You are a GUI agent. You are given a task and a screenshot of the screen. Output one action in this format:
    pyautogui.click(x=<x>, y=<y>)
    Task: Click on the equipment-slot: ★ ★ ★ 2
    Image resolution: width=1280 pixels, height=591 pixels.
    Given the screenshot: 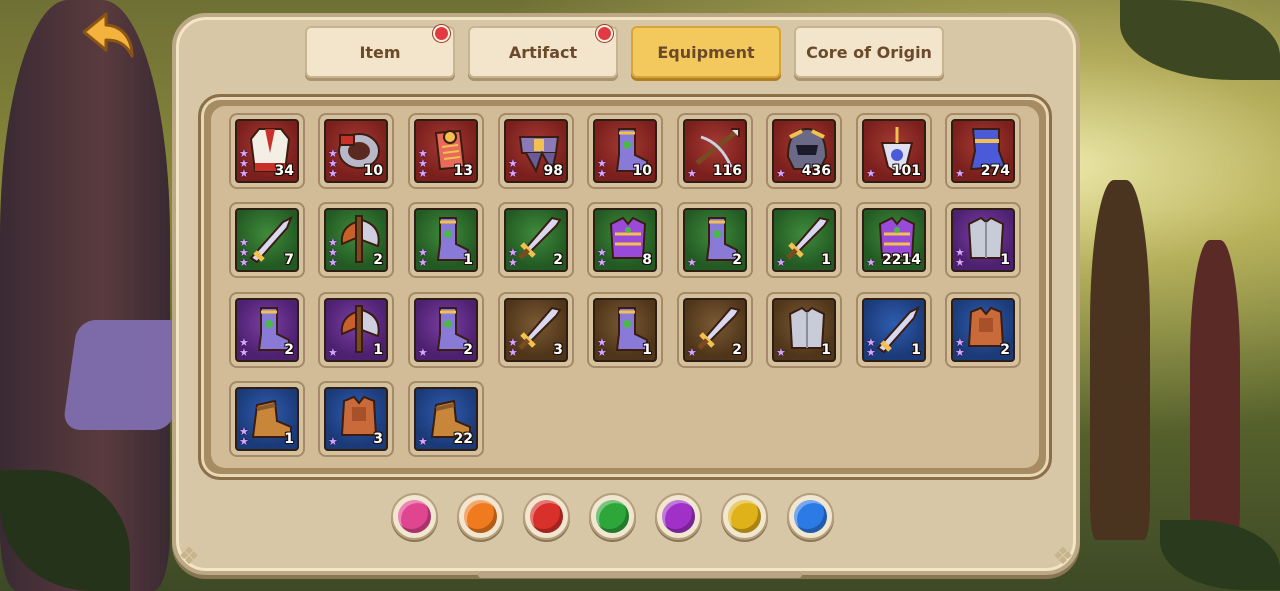 What is the action you would take?
    pyautogui.click(x=356, y=240)
    